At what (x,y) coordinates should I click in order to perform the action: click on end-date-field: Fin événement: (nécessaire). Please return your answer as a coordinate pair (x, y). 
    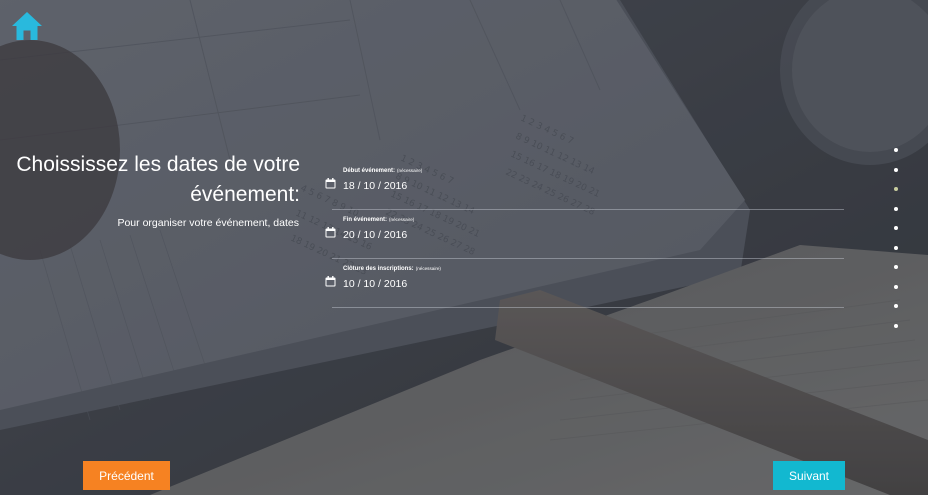
    Looking at the image, I should click on (583, 238).